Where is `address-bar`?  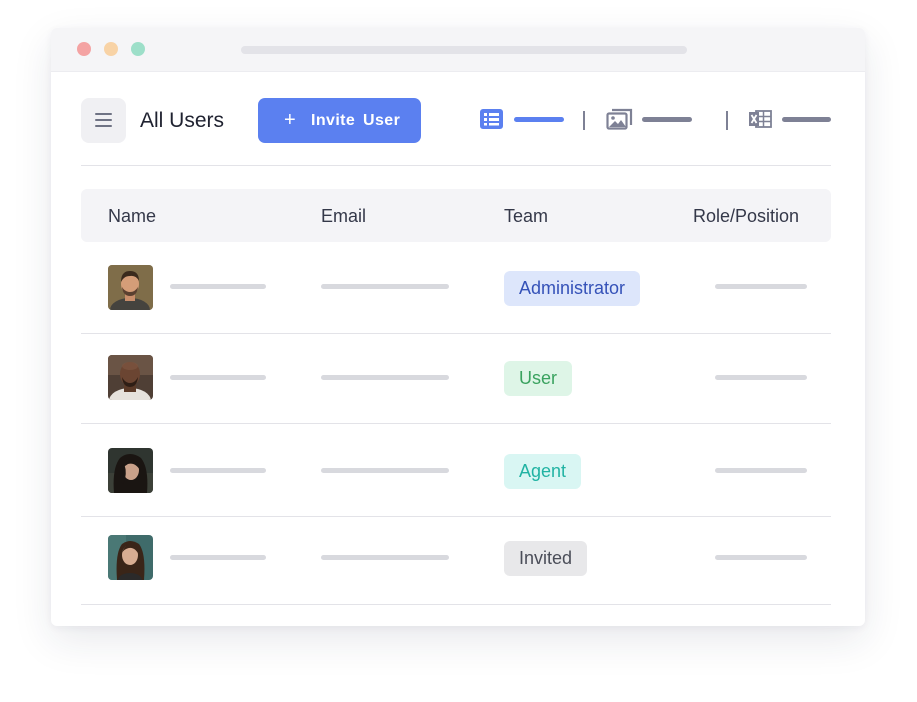 address-bar is located at coordinates (464, 50).